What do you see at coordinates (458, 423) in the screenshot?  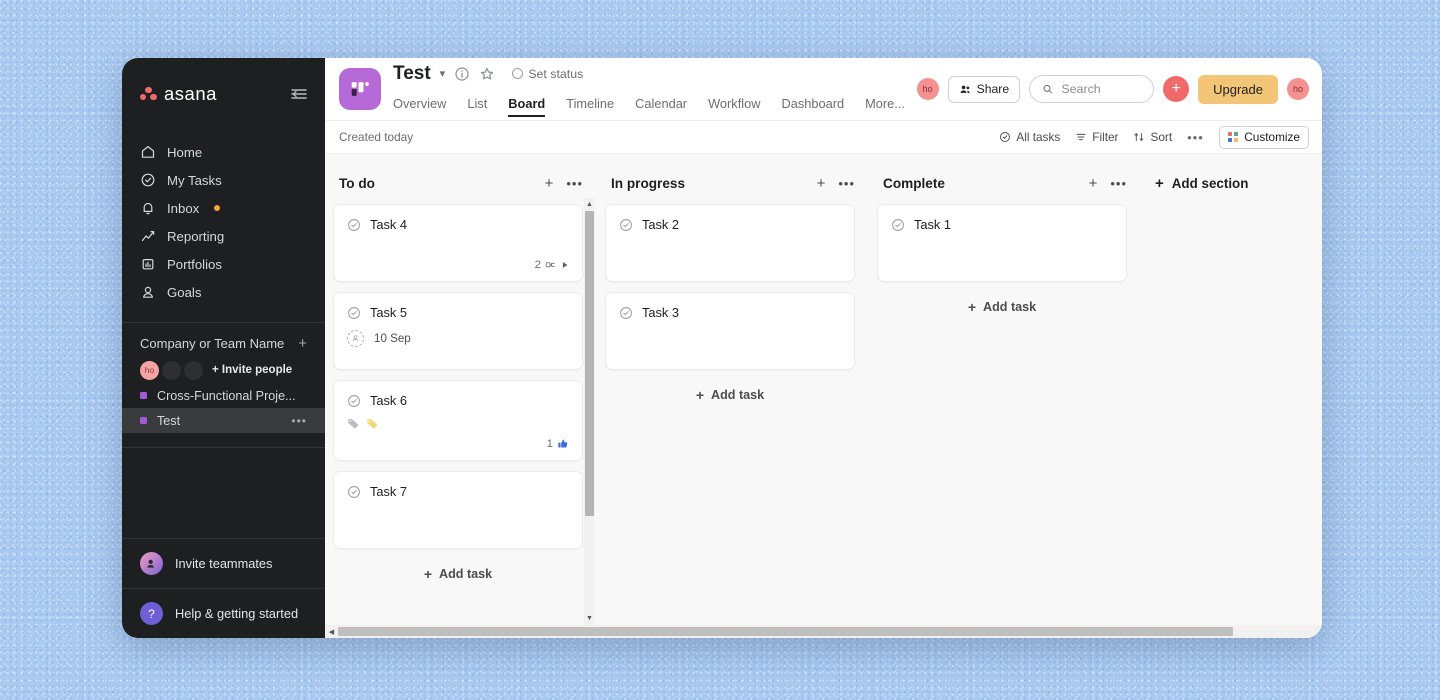 I see `card-tags` at bounding box center [458, 423].